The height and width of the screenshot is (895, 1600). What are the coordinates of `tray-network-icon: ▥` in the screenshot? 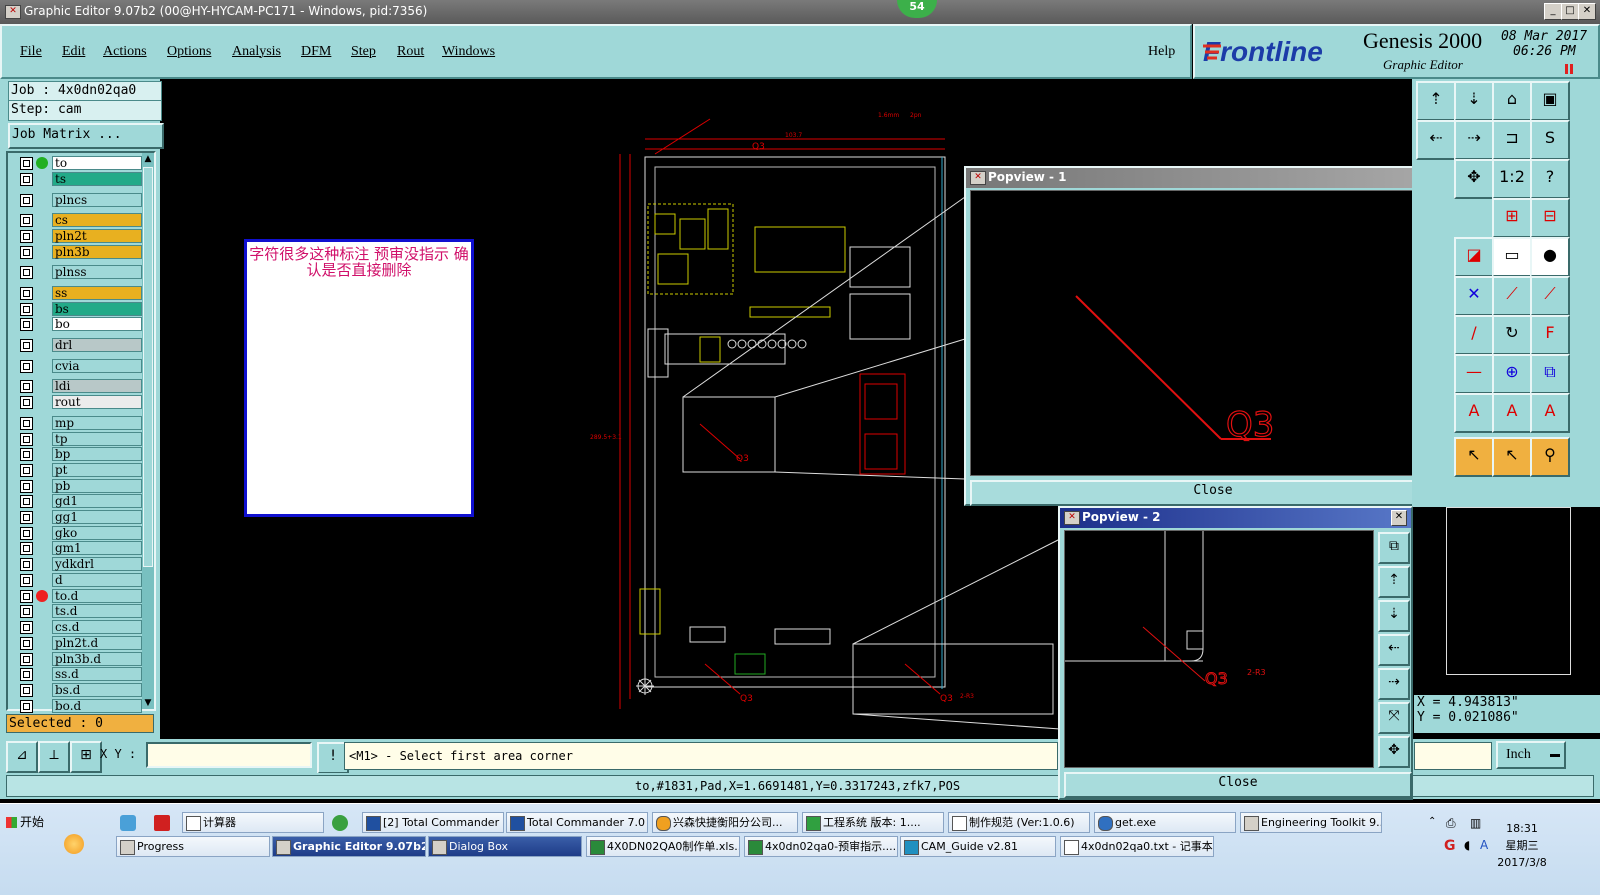 It's located at (1475, 823).